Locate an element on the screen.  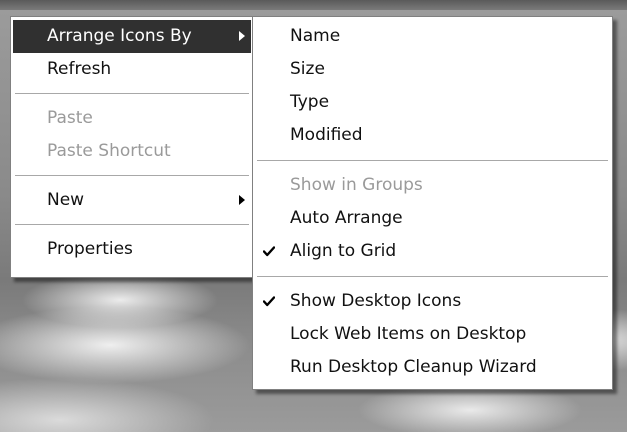
menu-item-properties: Properties is located at coordinates (132, 249).